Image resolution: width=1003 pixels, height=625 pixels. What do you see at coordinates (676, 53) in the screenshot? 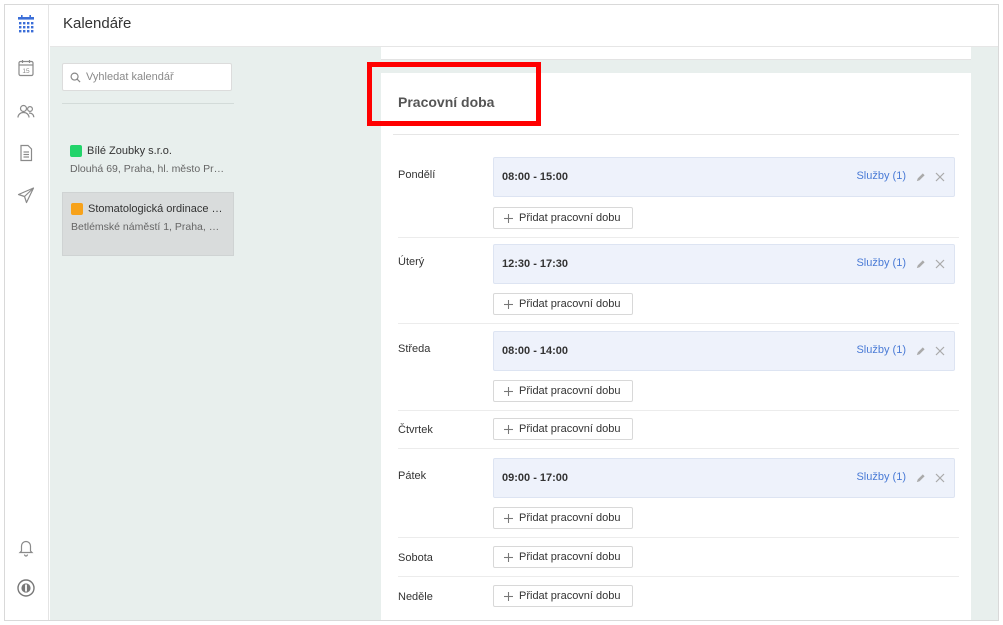
I see `previous-card-edge` at bounding box center [676, 53].